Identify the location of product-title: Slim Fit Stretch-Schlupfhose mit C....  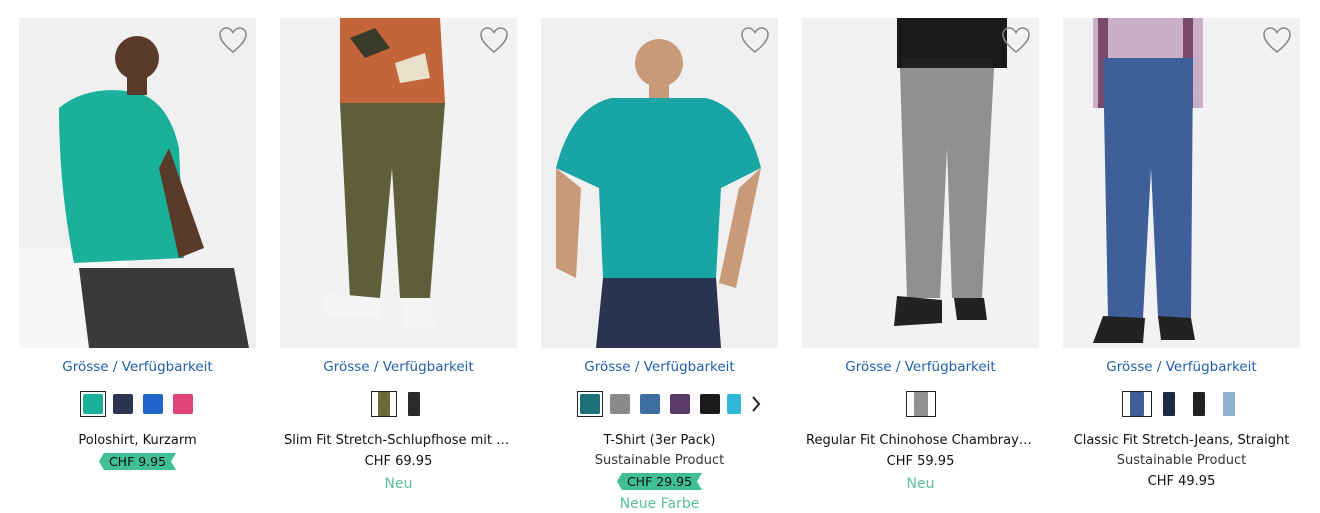
(398, 440).